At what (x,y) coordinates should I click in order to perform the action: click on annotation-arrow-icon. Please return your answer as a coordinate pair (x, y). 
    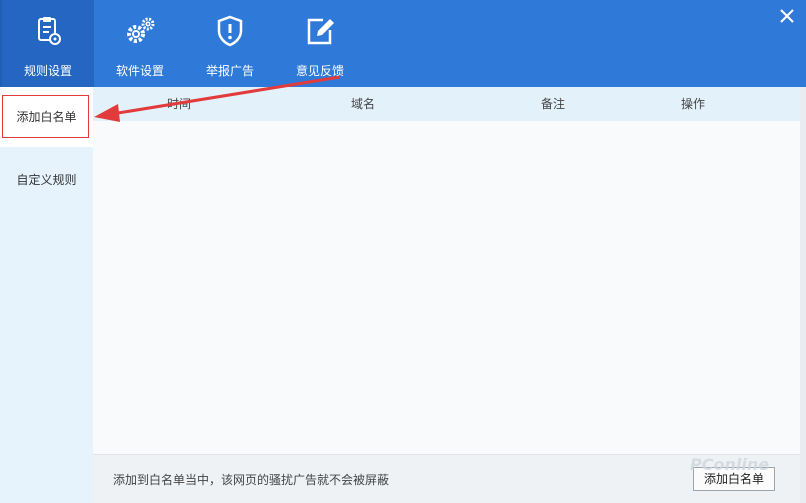
    Looking at the image, I should click on (217, 98).